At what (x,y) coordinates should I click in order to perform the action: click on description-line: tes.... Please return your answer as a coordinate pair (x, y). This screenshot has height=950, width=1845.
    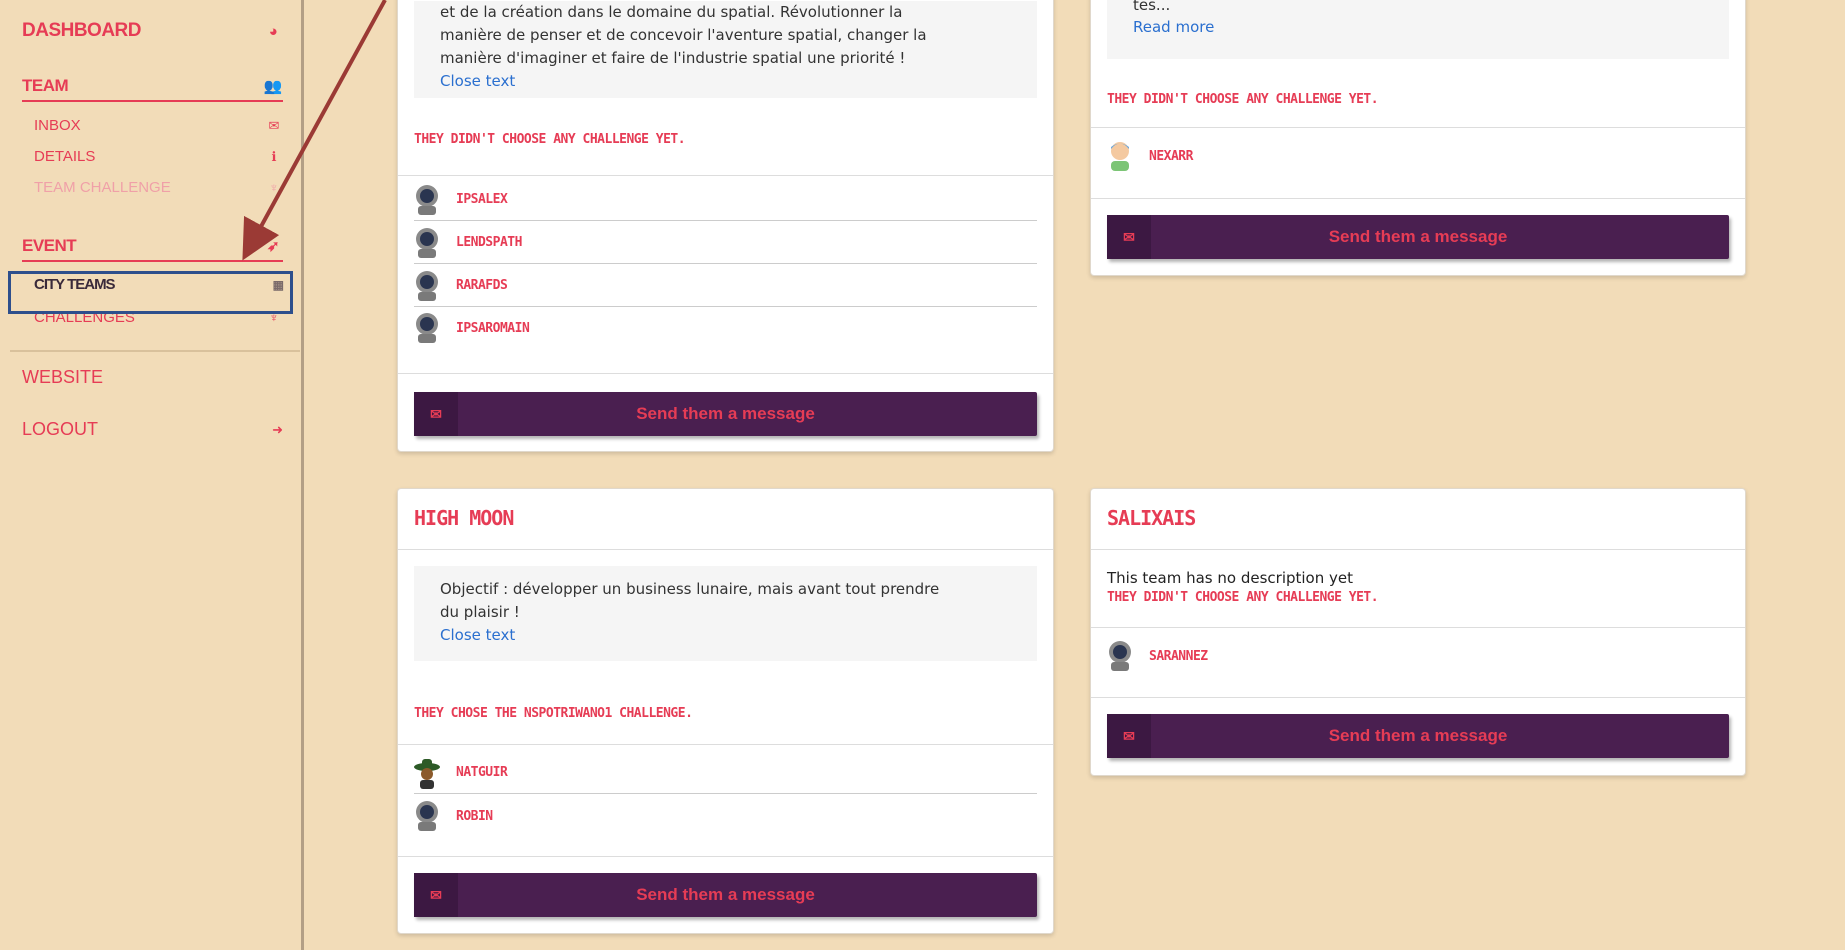
    Looking at the image, I should click on (1152, 5).